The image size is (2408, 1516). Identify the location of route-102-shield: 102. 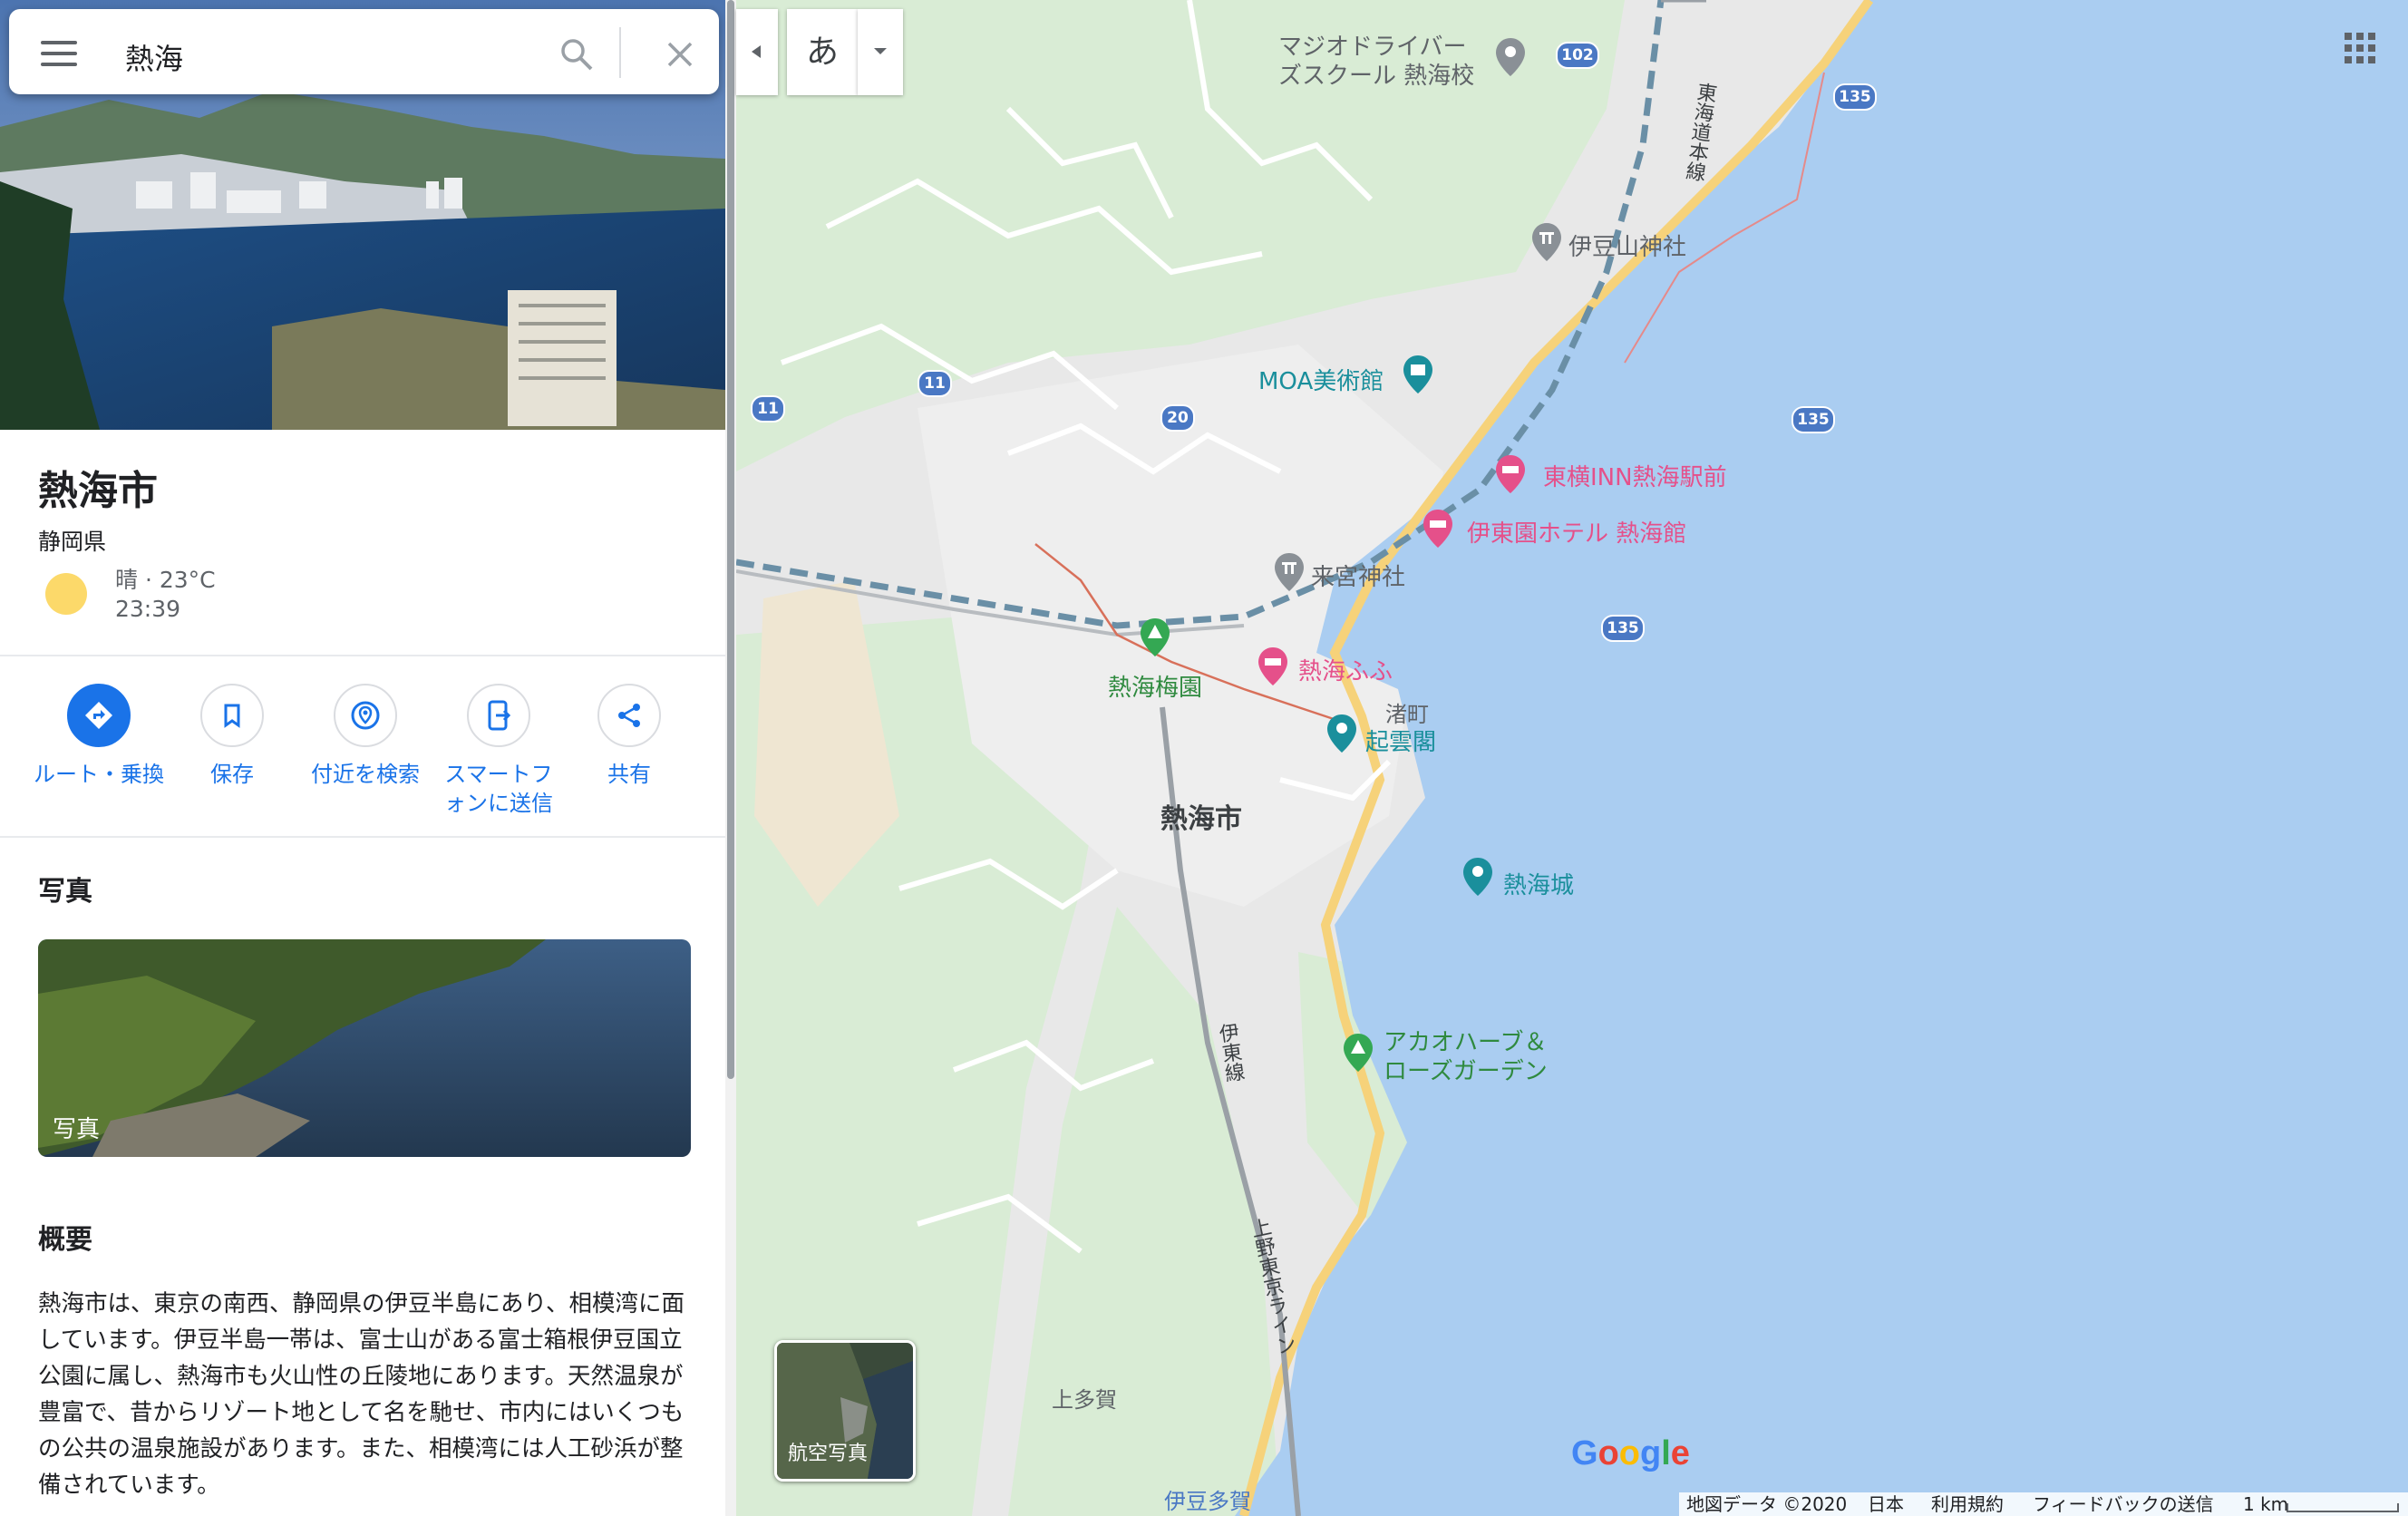
(1577, 55).